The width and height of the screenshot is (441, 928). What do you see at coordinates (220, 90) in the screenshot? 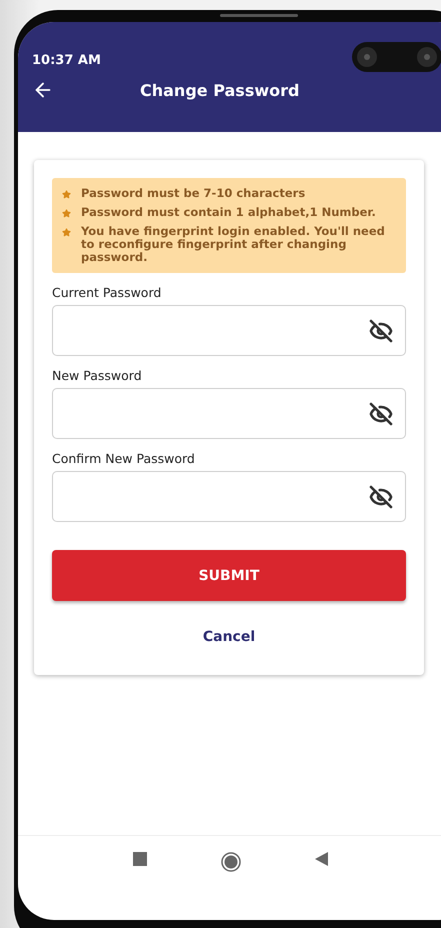
I see `header-title: Change Password` at bounding box center [220, 90].